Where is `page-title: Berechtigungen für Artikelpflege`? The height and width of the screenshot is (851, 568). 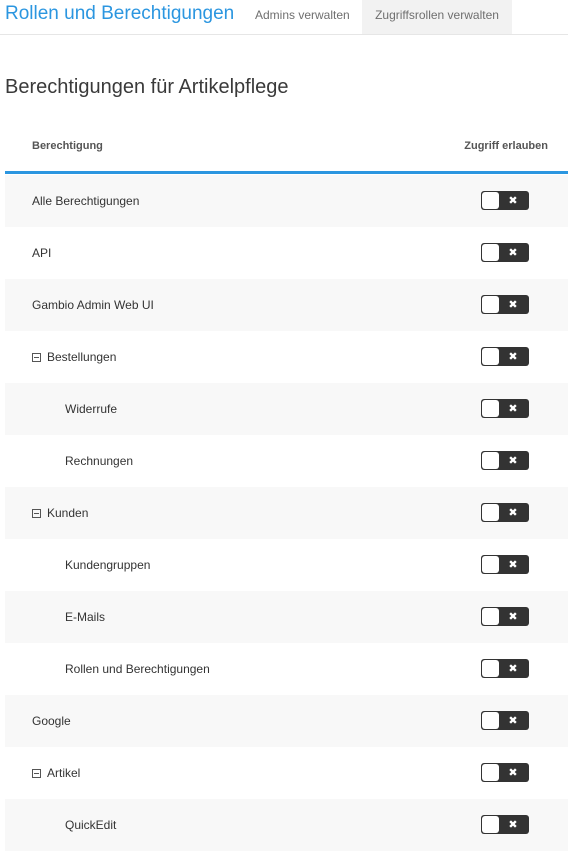 page-title: Berechtigungen für Artikelpflege is located at coordinates (147, 87).